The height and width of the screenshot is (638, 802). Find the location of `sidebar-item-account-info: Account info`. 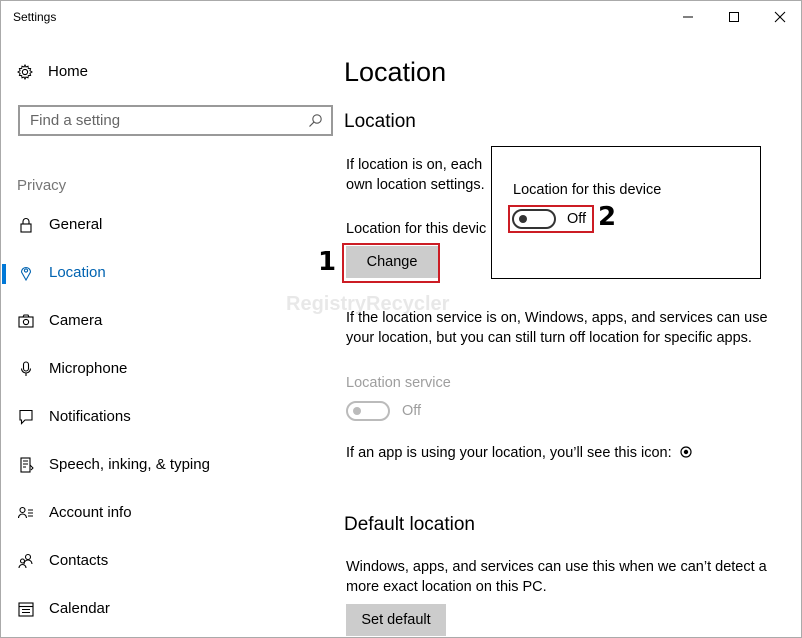

sidebar-item-account-info: Account info is located at coordinates (167, 513).